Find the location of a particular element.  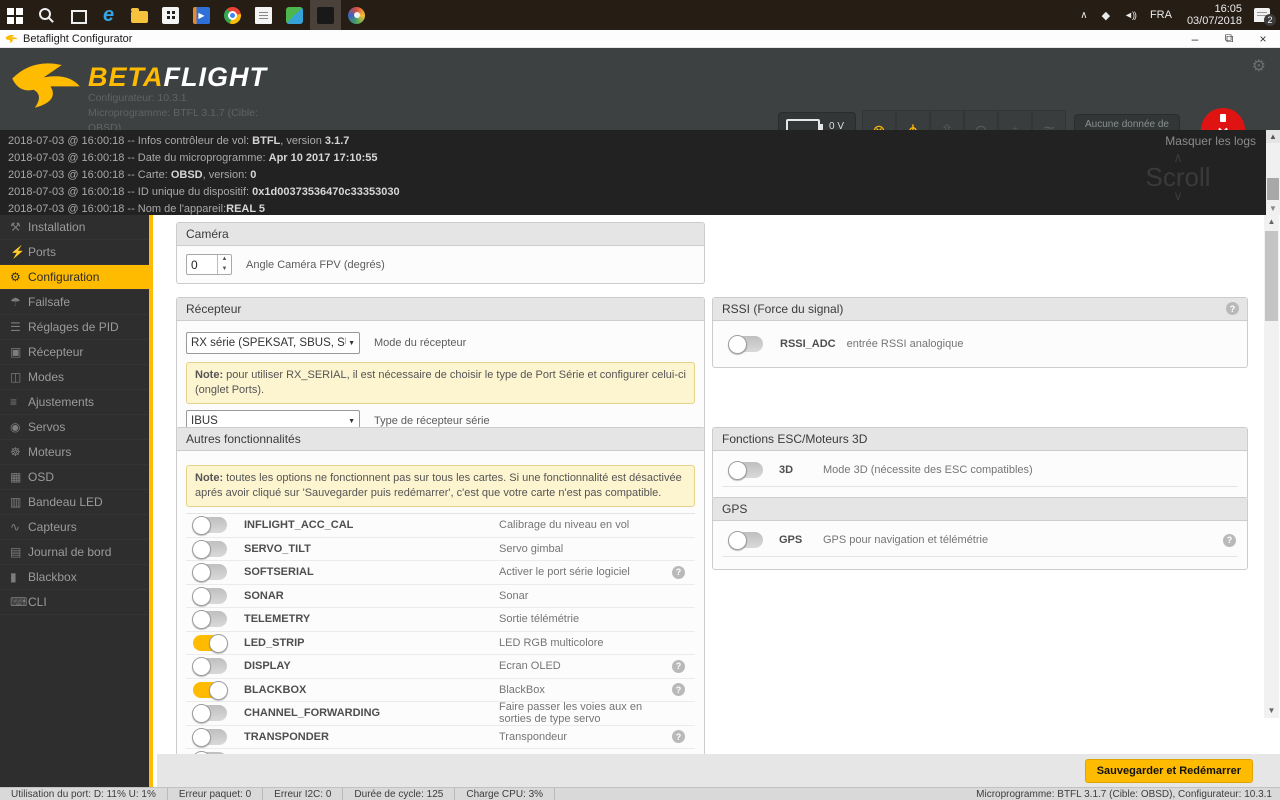

battery-indicator: 0 V ⚠ ☂ ⚭ is located at coordinates (817, 121).